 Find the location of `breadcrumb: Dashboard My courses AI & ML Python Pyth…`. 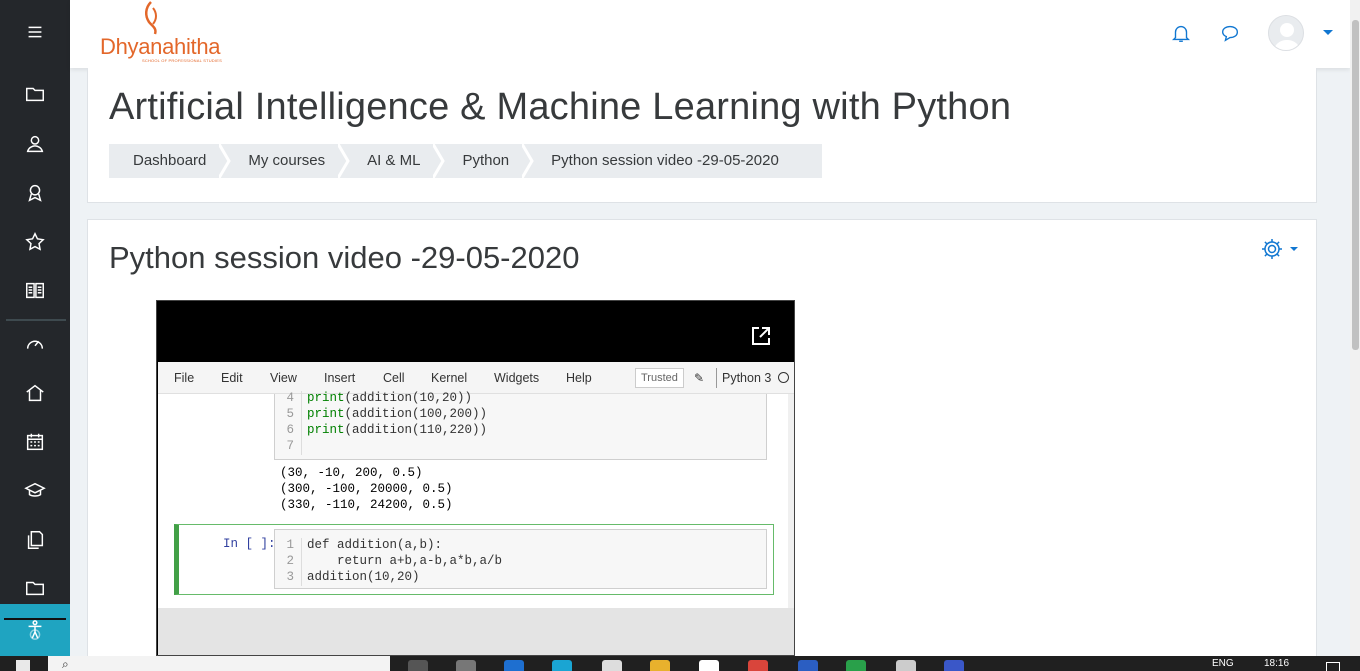

breadcrumb: Dashboard My courses AI & ML Python Pyth… is located at coordinates (465, 161).